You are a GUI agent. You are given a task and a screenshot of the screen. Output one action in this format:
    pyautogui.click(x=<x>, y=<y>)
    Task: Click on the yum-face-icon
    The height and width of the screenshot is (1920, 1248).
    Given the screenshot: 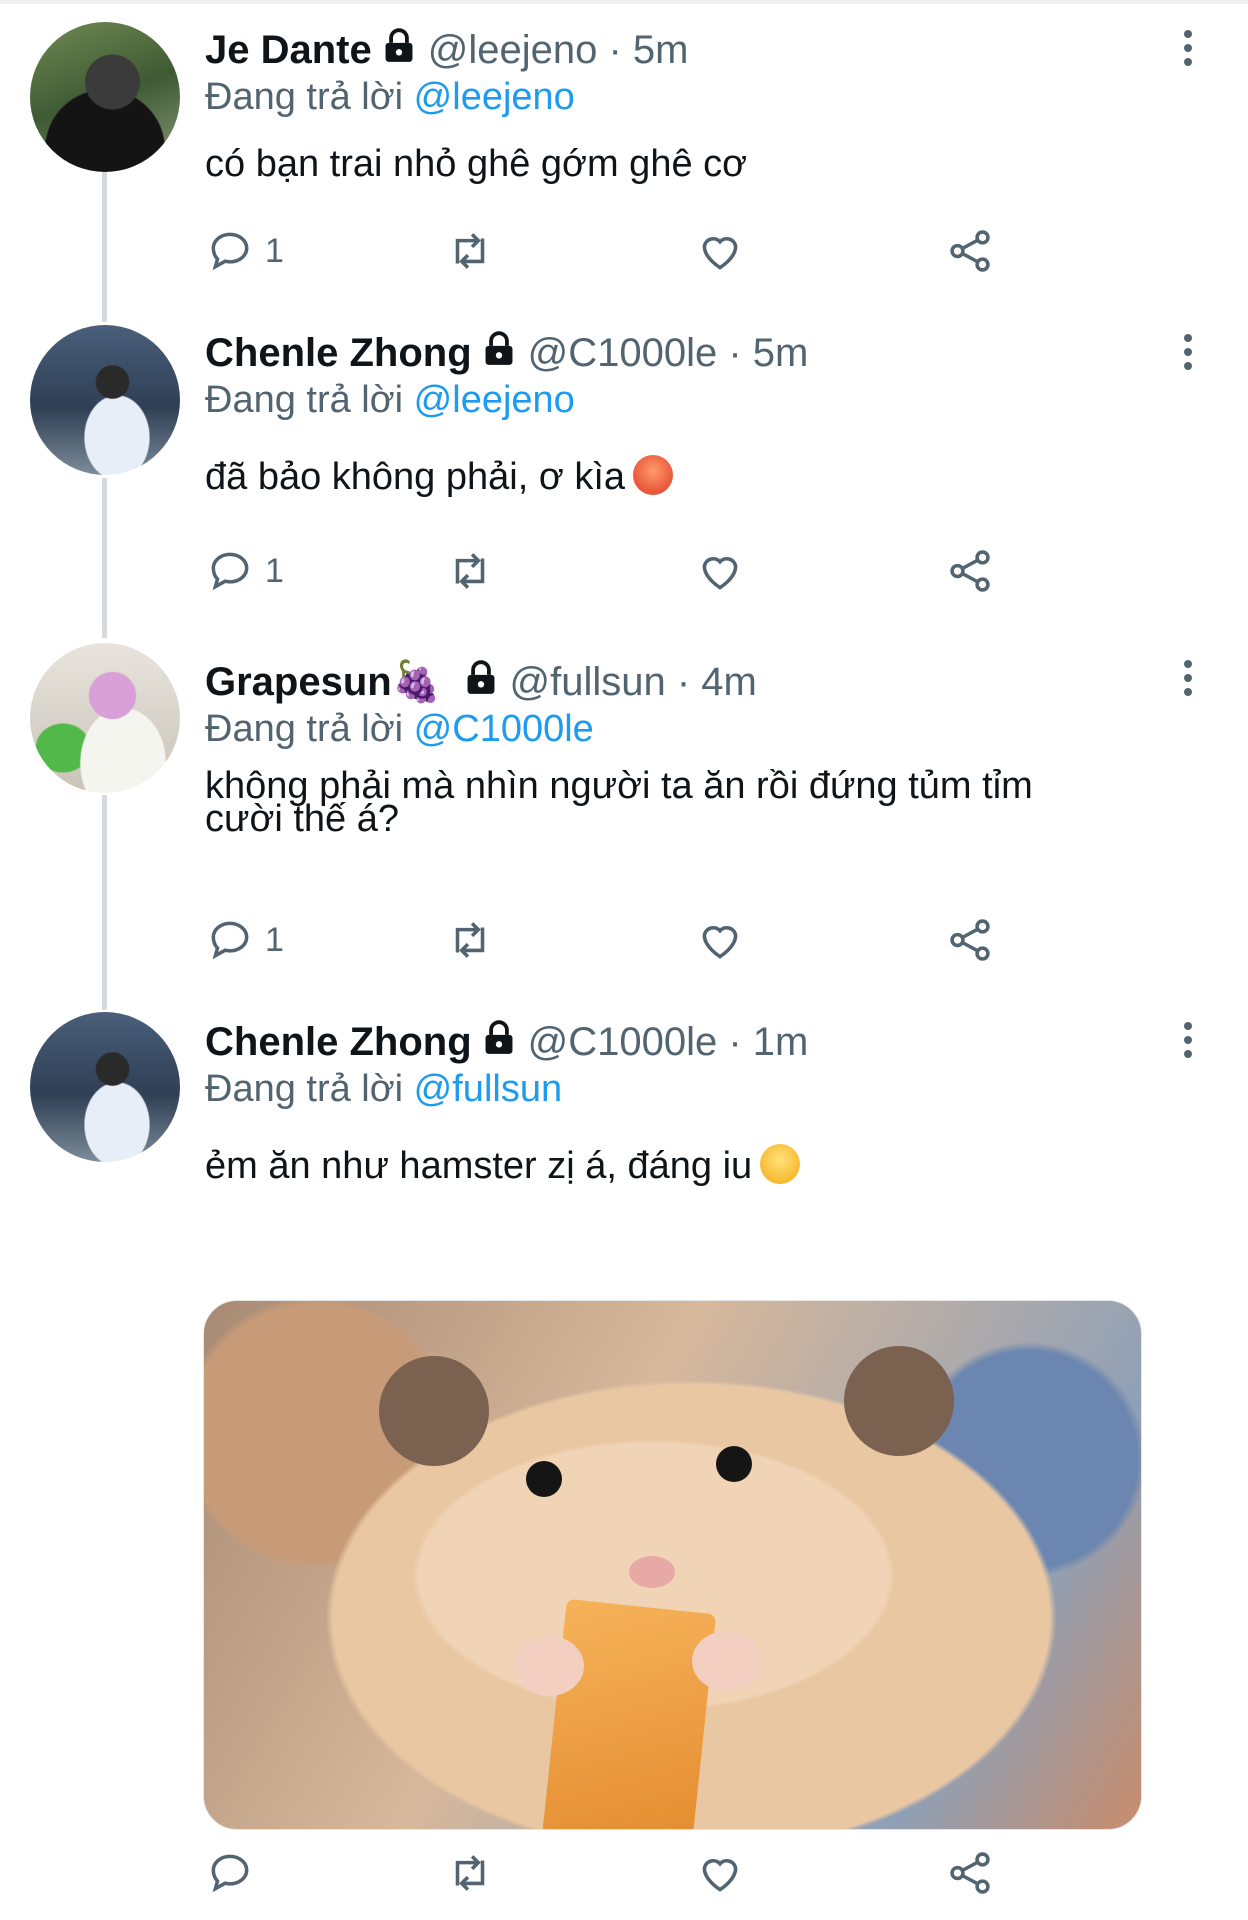 What is the action you would take?
    pyautogui.click(x=780, y=1164)
    